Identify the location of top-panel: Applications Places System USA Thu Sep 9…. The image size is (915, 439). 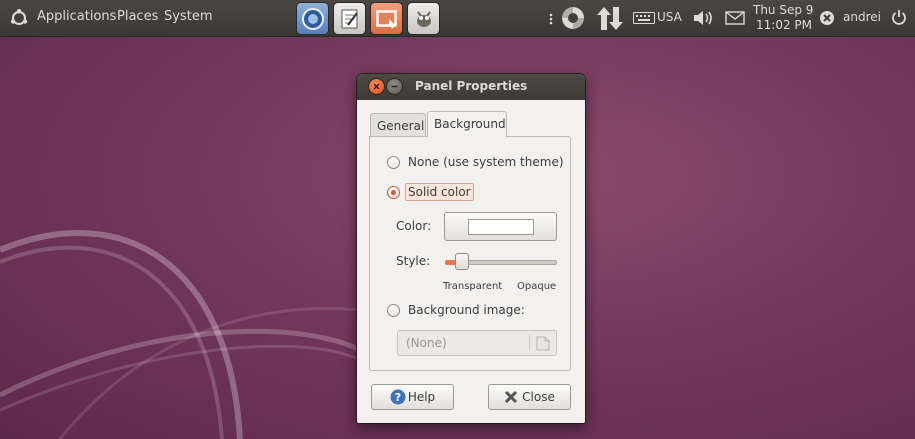
(457, 18).